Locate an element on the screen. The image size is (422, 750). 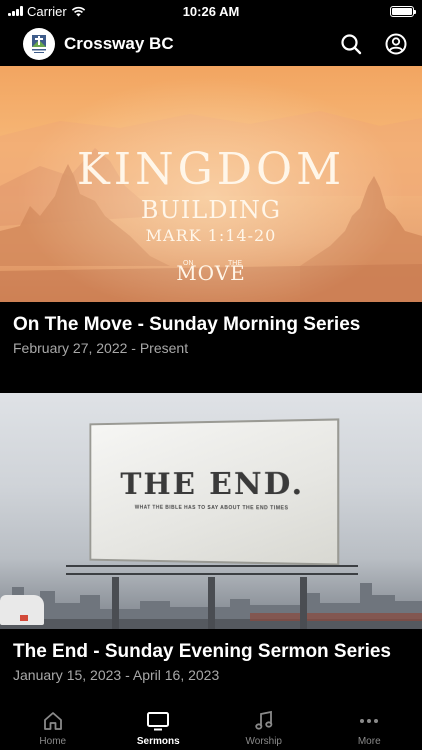
user-circle-icon is located at coordinates (396, 44).